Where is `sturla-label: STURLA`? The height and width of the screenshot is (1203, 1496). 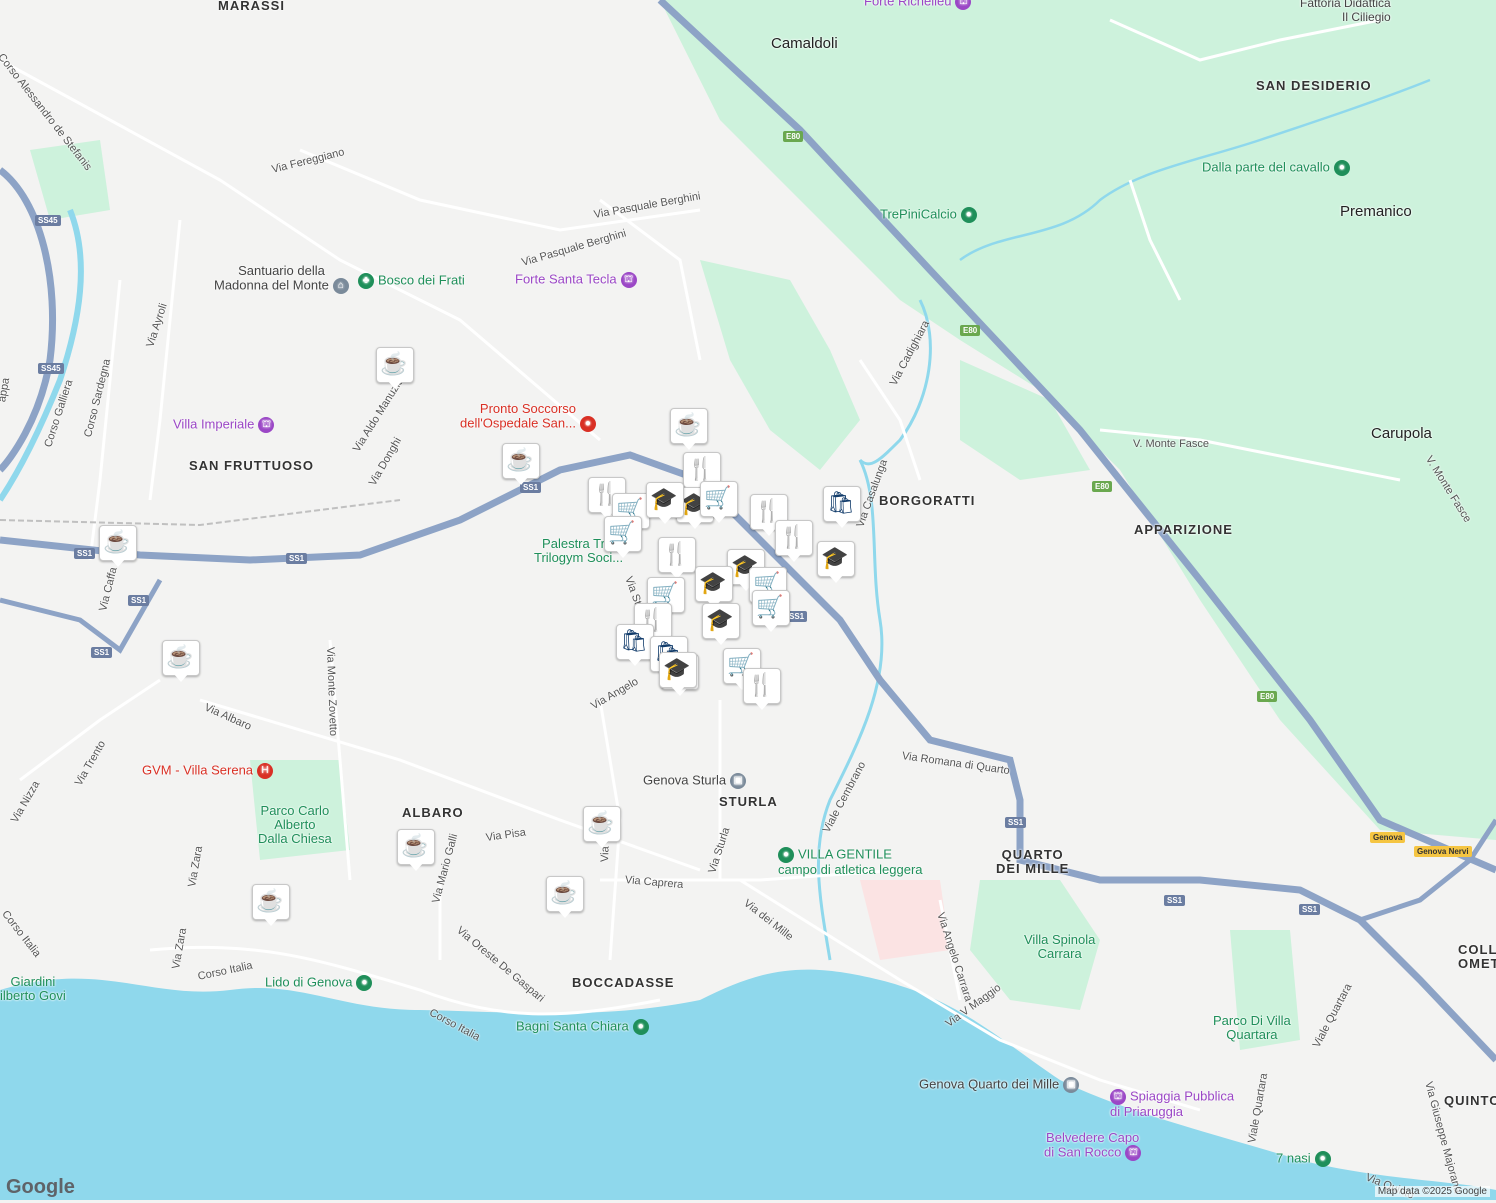
sturla-label: STURLA is located at coordinates (748, 801).